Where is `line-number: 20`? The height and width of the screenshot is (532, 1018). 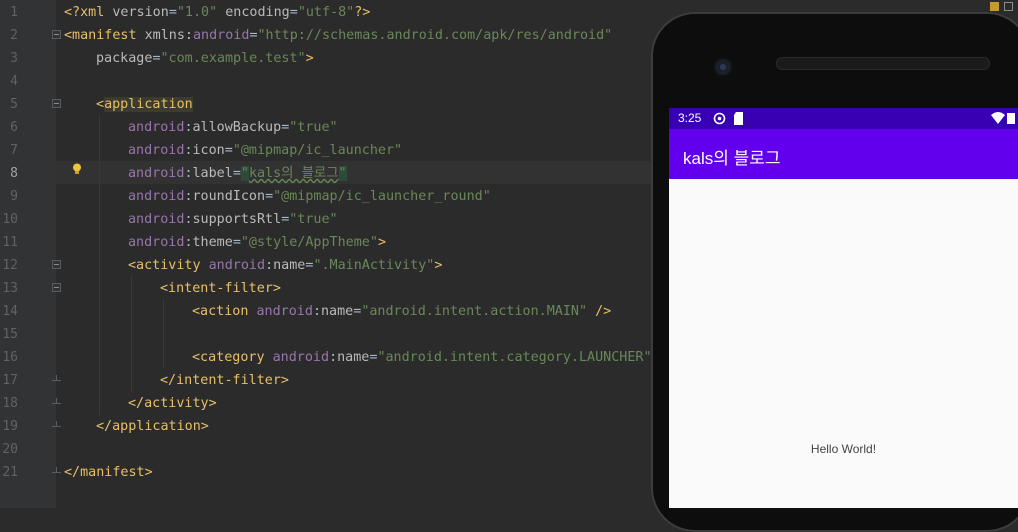
line-number: 20 is located at coordinates (10, 449).